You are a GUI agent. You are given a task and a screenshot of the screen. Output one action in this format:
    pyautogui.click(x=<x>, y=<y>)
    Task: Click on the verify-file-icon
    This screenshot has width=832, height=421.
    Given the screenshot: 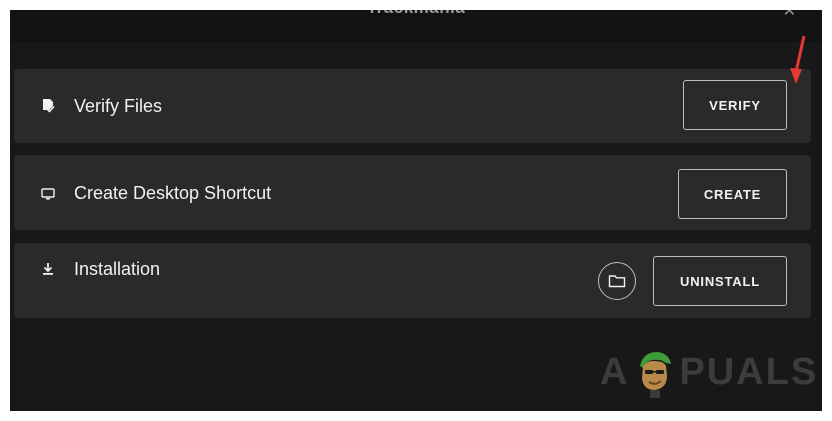 What is the action you would take?
    pyautogui.click(x=48, y=106)
    